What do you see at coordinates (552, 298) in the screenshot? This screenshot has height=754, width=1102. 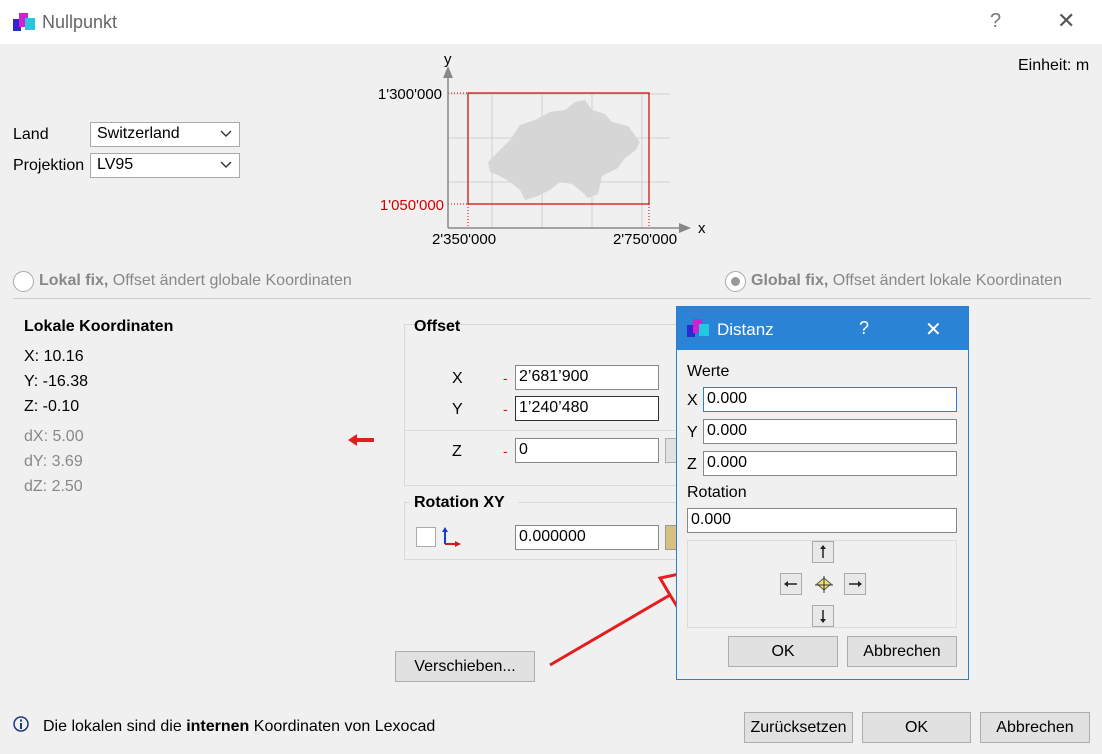 I see `separator` at bounding box center [552, 298].